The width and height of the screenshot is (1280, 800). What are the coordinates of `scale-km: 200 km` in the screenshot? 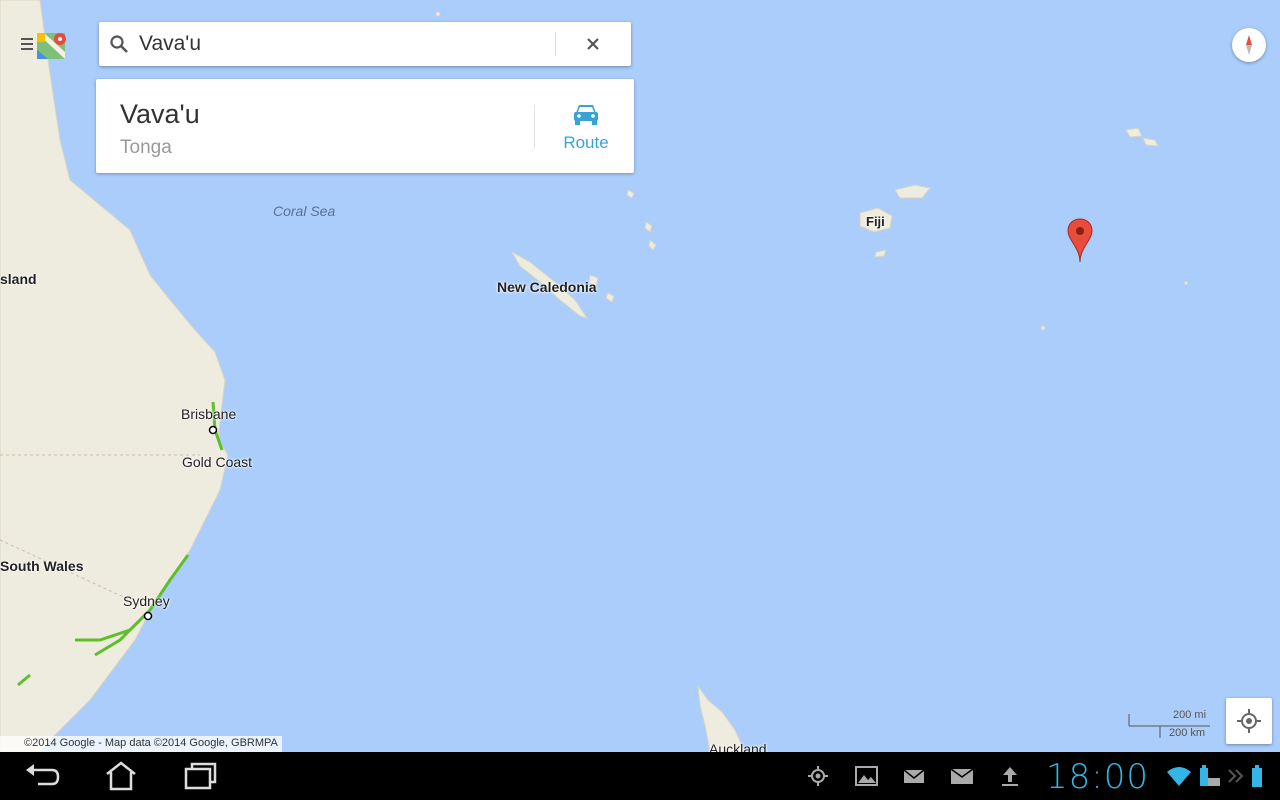 It's located at (1187, 733).